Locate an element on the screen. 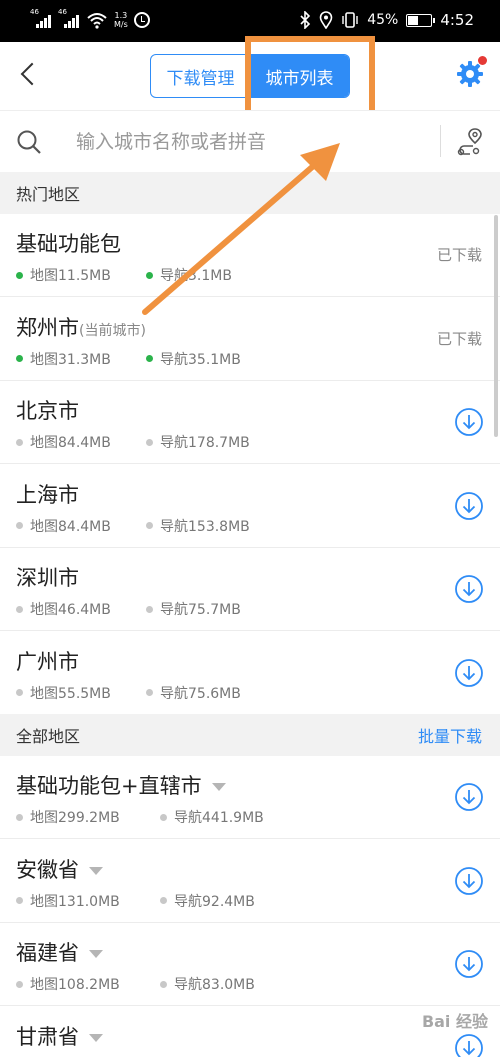  route-icon is located at coordinates (470, 142).